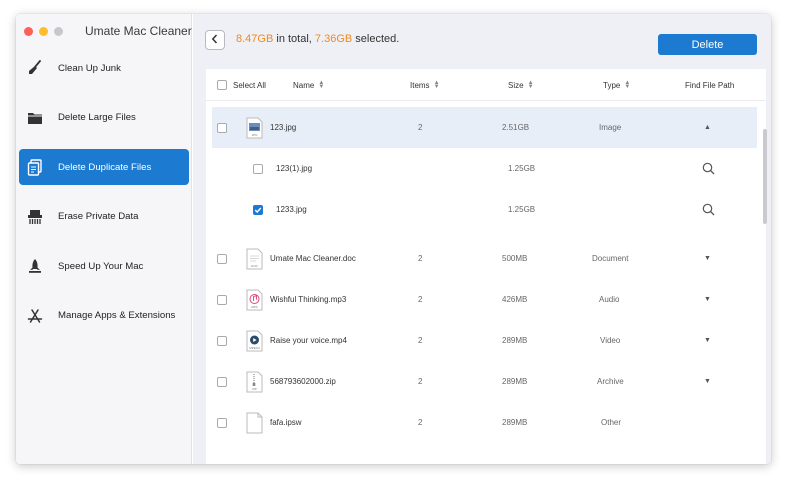 The height and width of the screenshot is (482, 787). Describe the element at coordinates (254, 348) in the screenshot. I see `svg-text: MPEG4` at that location.